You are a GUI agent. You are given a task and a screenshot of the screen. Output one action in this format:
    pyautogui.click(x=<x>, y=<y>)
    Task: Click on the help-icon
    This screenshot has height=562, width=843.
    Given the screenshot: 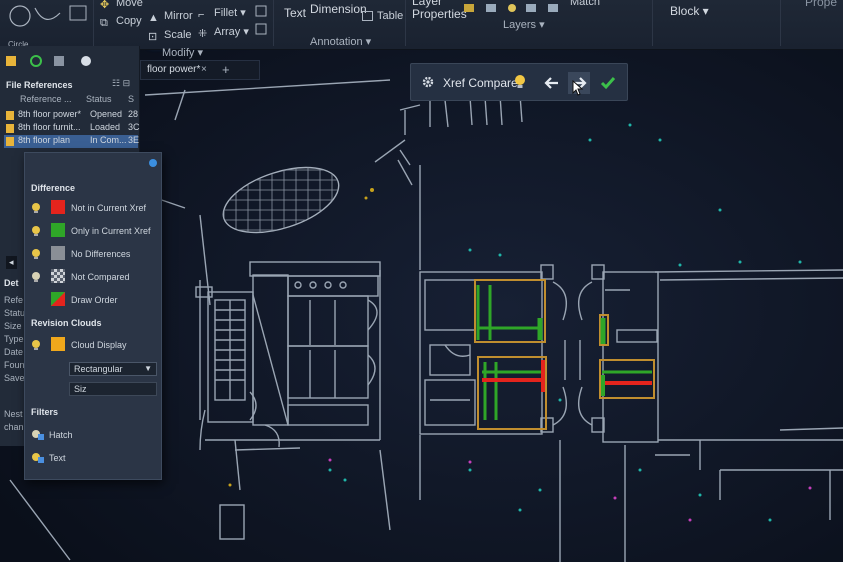 What is the action you would take?
    pyautogui.click(x=86, y=61)
    